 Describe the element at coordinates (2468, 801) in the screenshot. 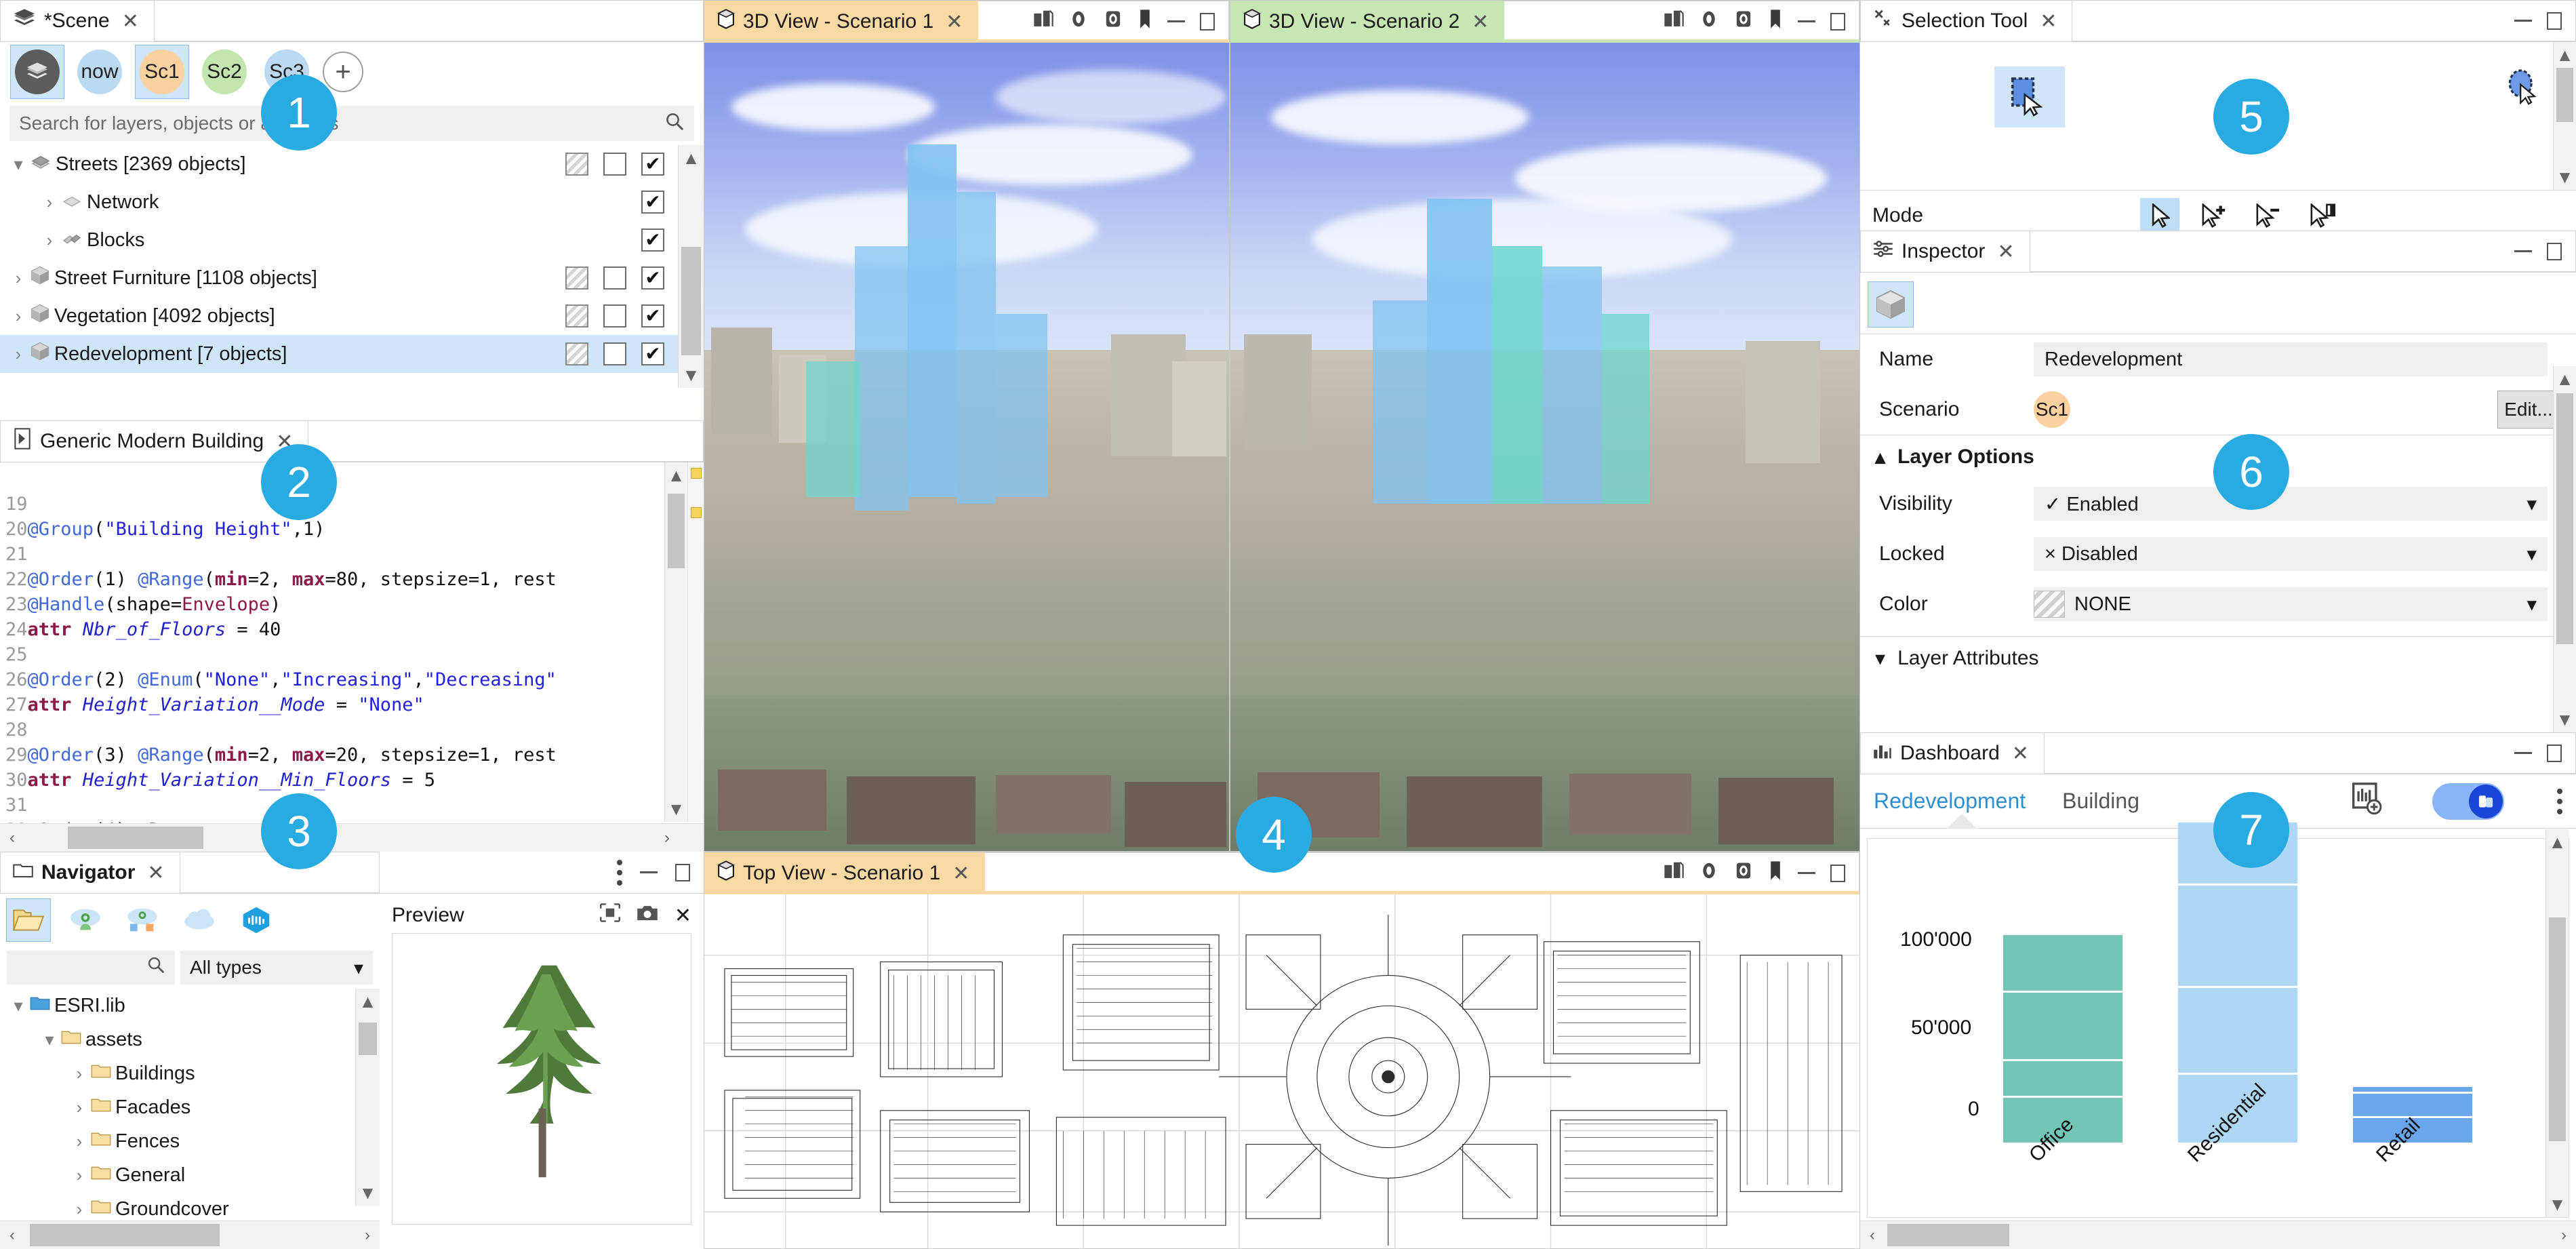

I see `compare-toggle` at that location.